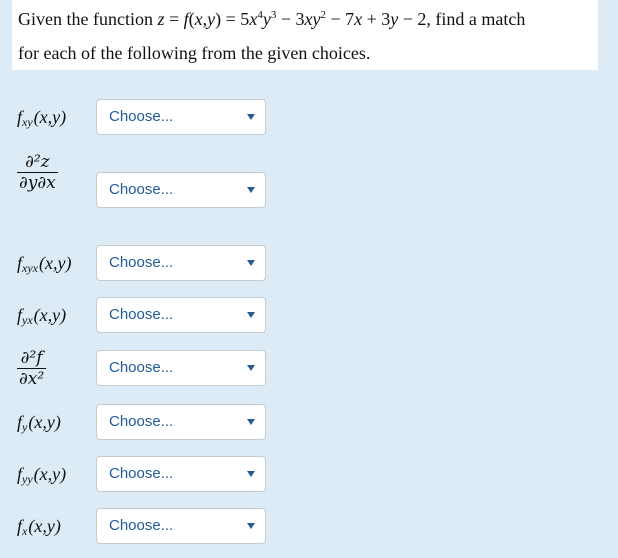  What do you see at coordinates (44, 263) in the screenshot?
I see `term-label: f xyx (x,y)` at bounding box center [44, 263].